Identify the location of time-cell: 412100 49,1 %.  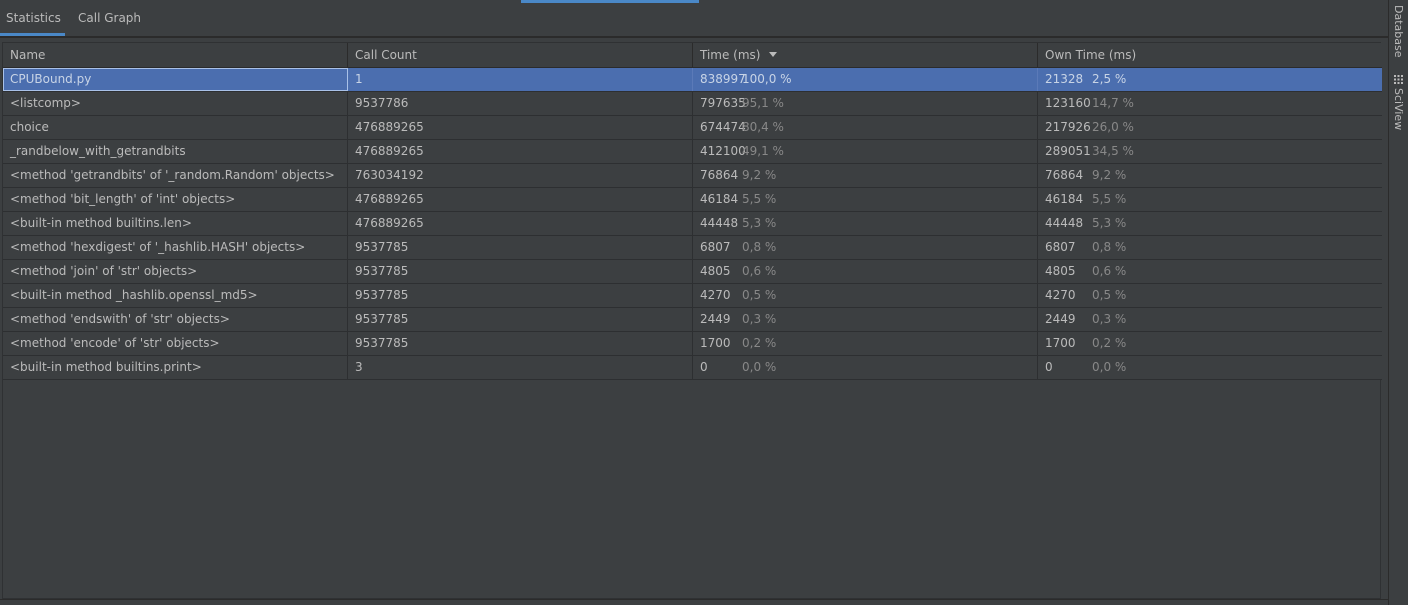
(865, 151).